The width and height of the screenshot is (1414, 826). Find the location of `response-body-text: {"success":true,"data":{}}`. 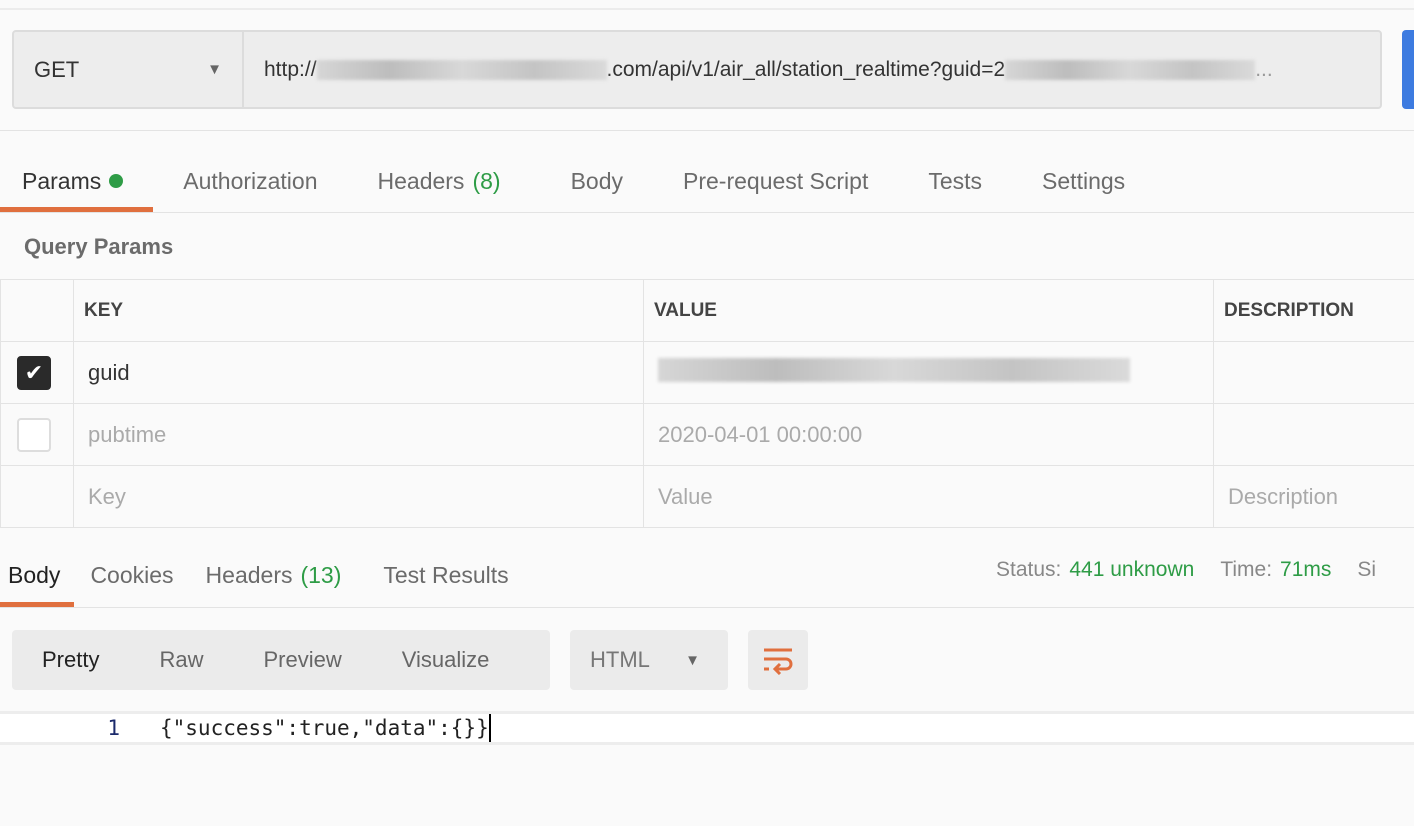

response-body-text: {"success":true,"data":{}} is located at coordinates (324, 728).